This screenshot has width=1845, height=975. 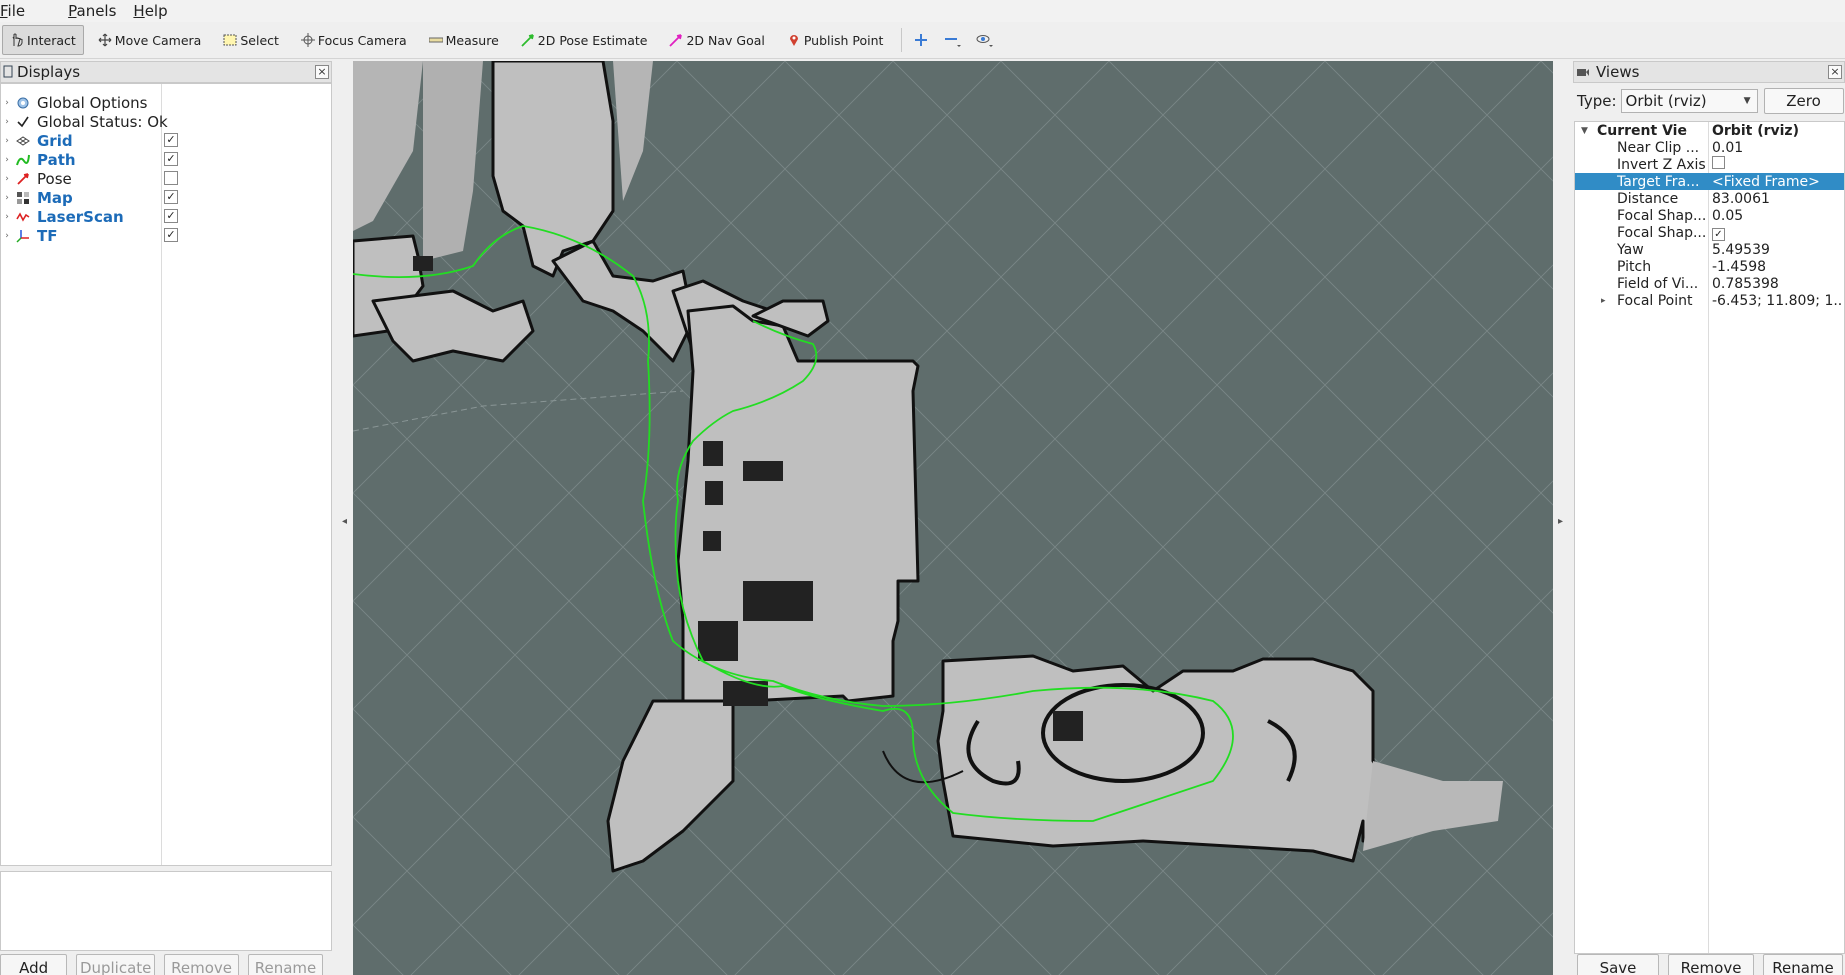 I want to click on display-item-laserscan: › LaserScan ✓, so click(x=166, y=216).